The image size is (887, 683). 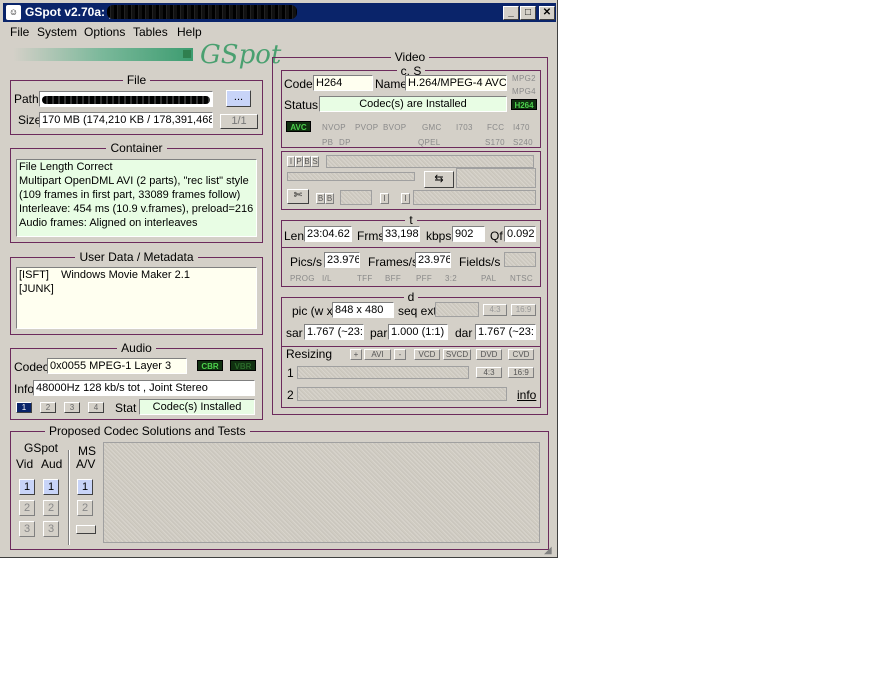 What do you see at coordinates (51, 487) in the screenshot?
I see `aud-test-1: 1` at bounding box center [51, 487].